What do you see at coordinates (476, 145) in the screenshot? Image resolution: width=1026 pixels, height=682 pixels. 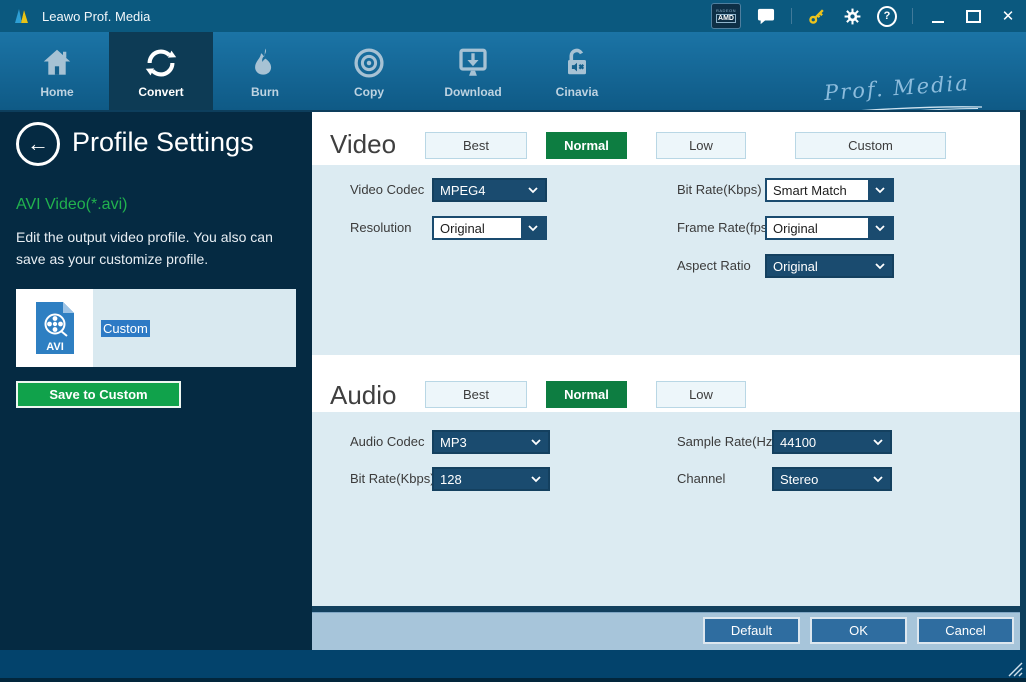 I see `video-quality-best-button: Best` at bounding box center [476, 145].